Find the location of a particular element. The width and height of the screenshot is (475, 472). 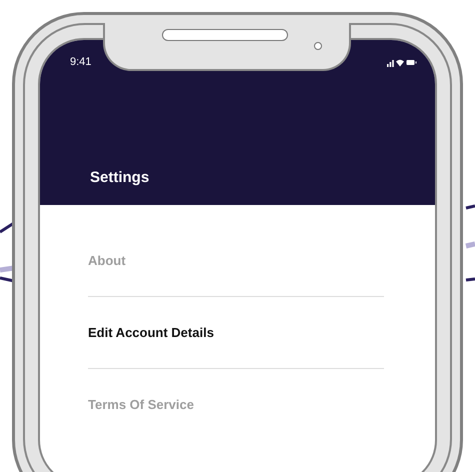

status-time: 9:41 is located at coordinates (81, 62).